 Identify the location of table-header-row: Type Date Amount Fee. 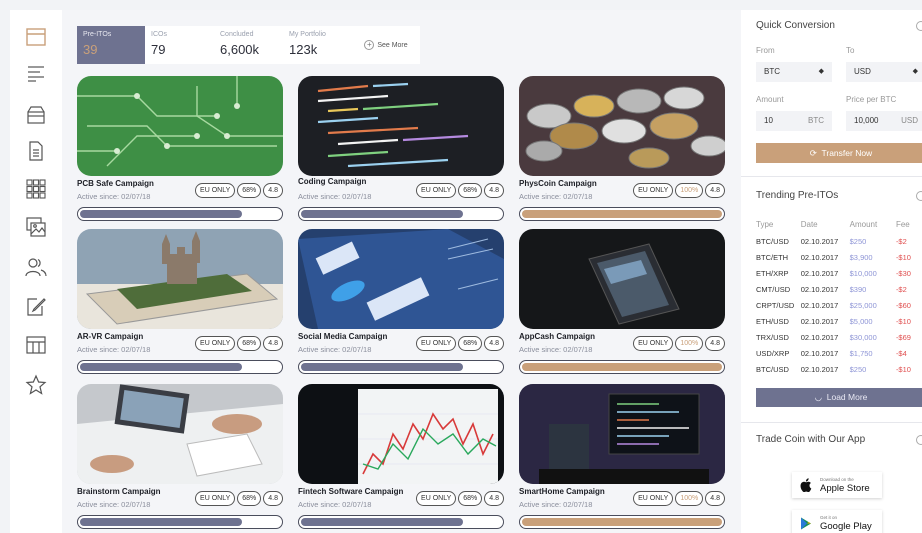
(839, 224).